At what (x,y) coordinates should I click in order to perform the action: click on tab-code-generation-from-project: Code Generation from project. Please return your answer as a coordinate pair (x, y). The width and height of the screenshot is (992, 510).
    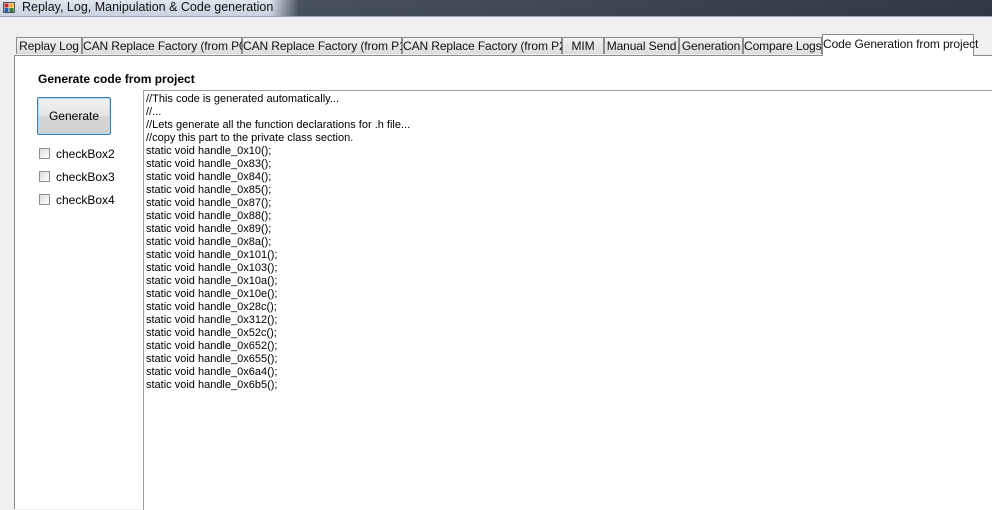
    Looking at the image, I should click on (900, 45).